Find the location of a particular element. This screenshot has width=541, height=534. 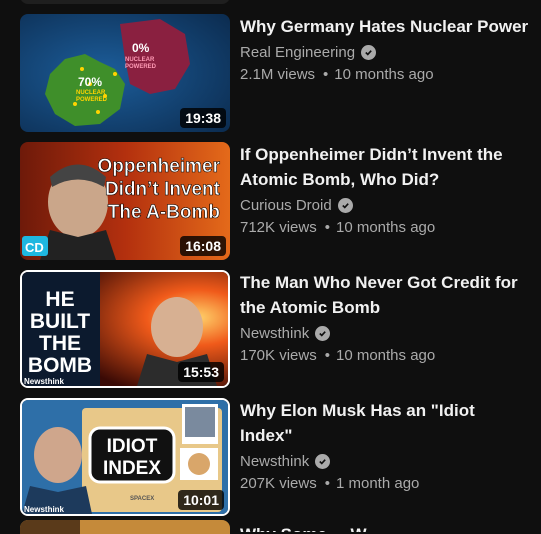

thumb-label: BUILT is located at coordinates (60, 321).